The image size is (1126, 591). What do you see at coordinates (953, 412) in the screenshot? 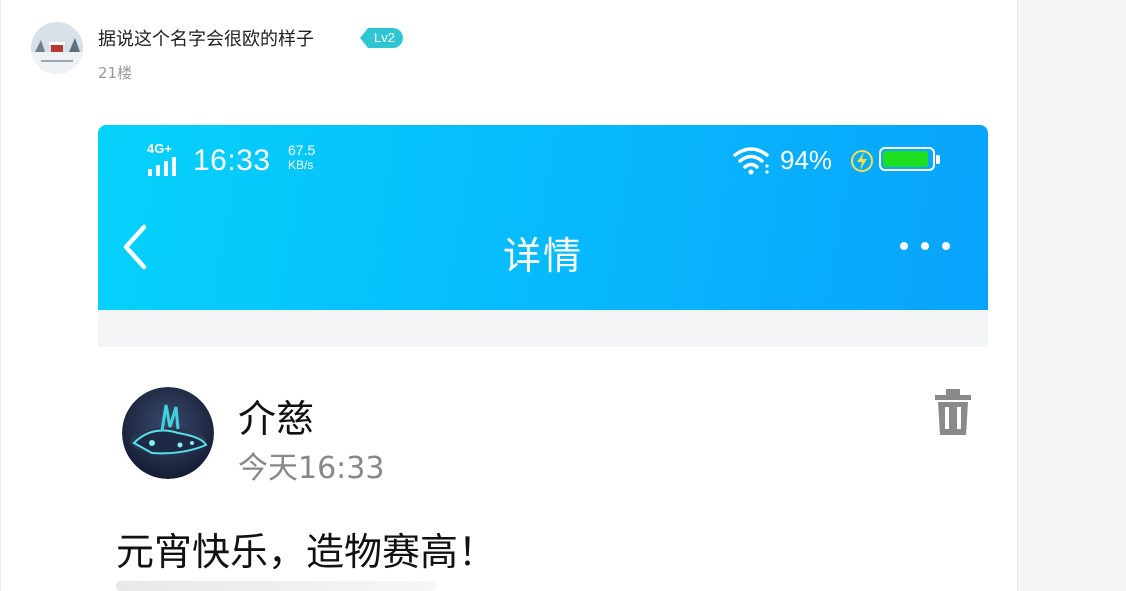
I see `trash-icon` at bounding box center [953, 412].